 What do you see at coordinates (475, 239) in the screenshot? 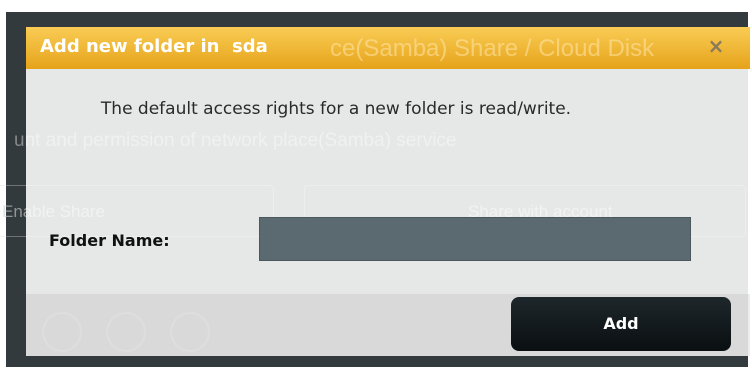
I see `folder-name-input` at bounding box center [475, 239].